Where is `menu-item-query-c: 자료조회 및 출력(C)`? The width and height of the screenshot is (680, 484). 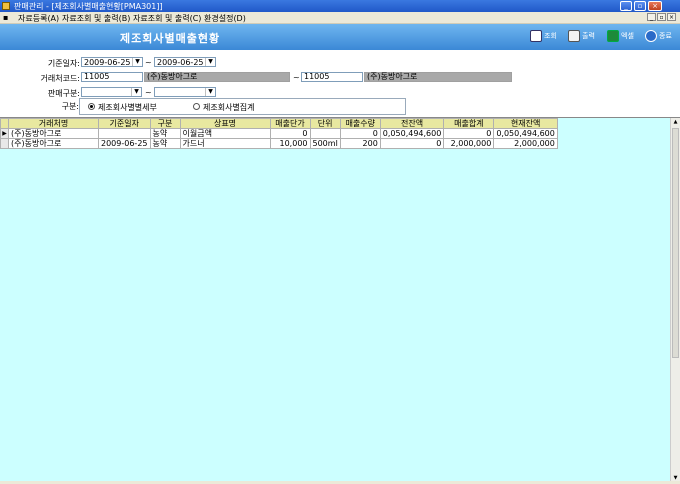
menu-item-query-c: 자료조회 및 출력(C) is located at coordinates (167, 18).